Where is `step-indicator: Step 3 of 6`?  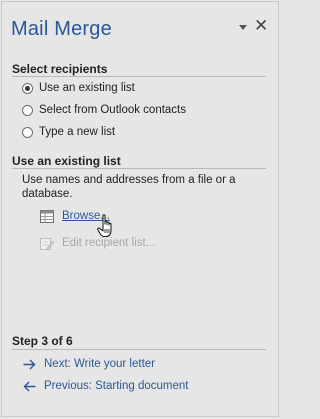 step-indicator: Step 3 of 6 is located at coordinates (42, 341).